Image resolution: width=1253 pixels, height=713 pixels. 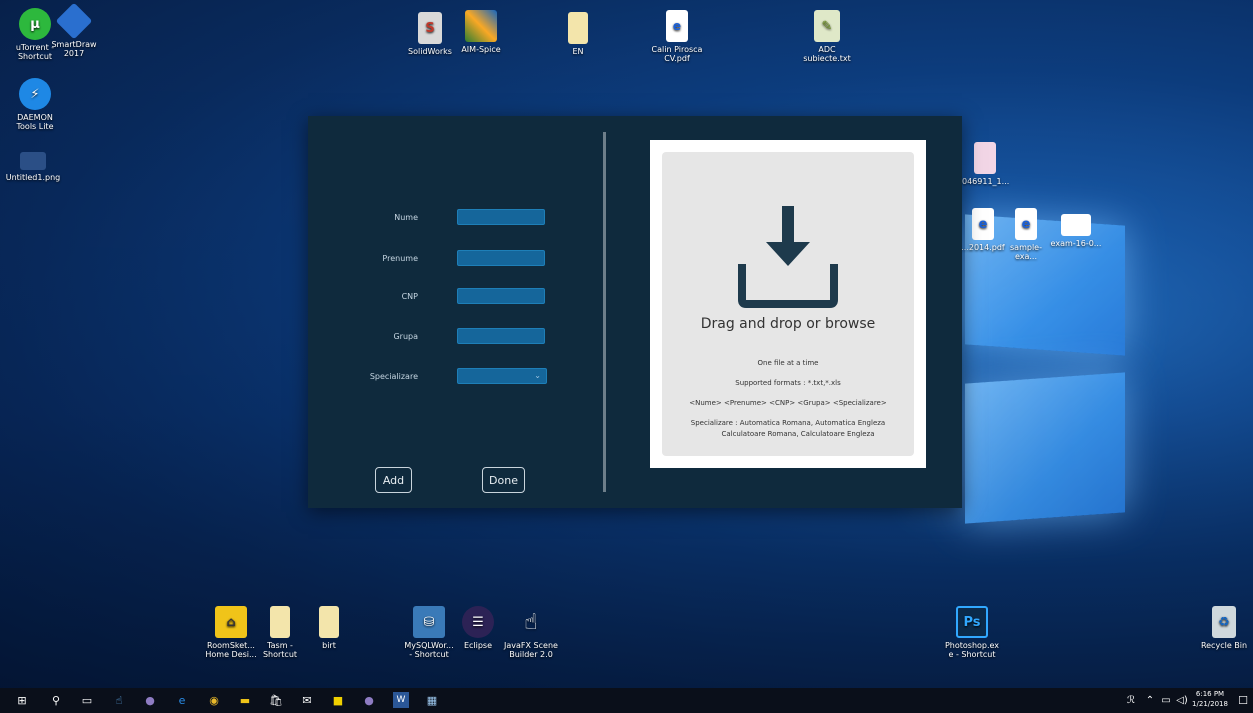 I want to click on desktop-icon-label: AIM-Spice, so click(x=481, y=49).